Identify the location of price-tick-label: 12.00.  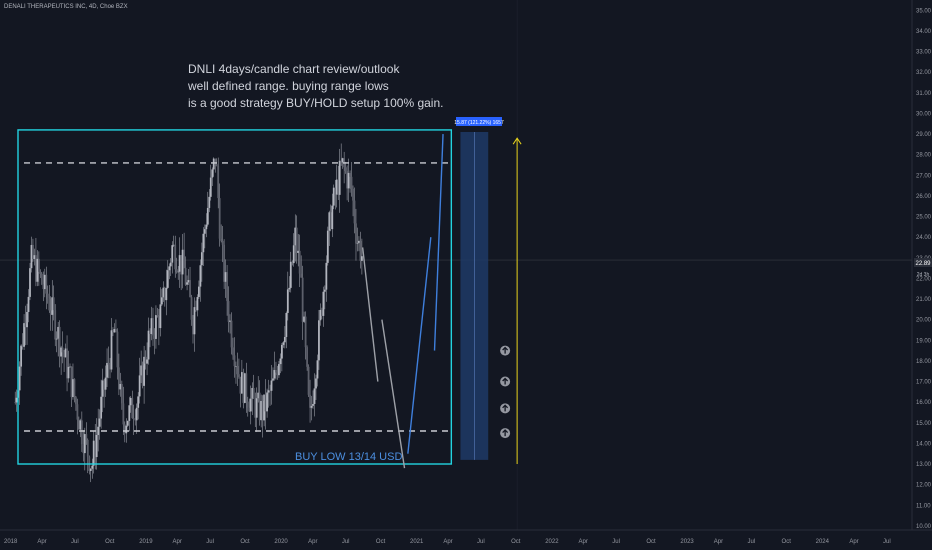
(924, 486).